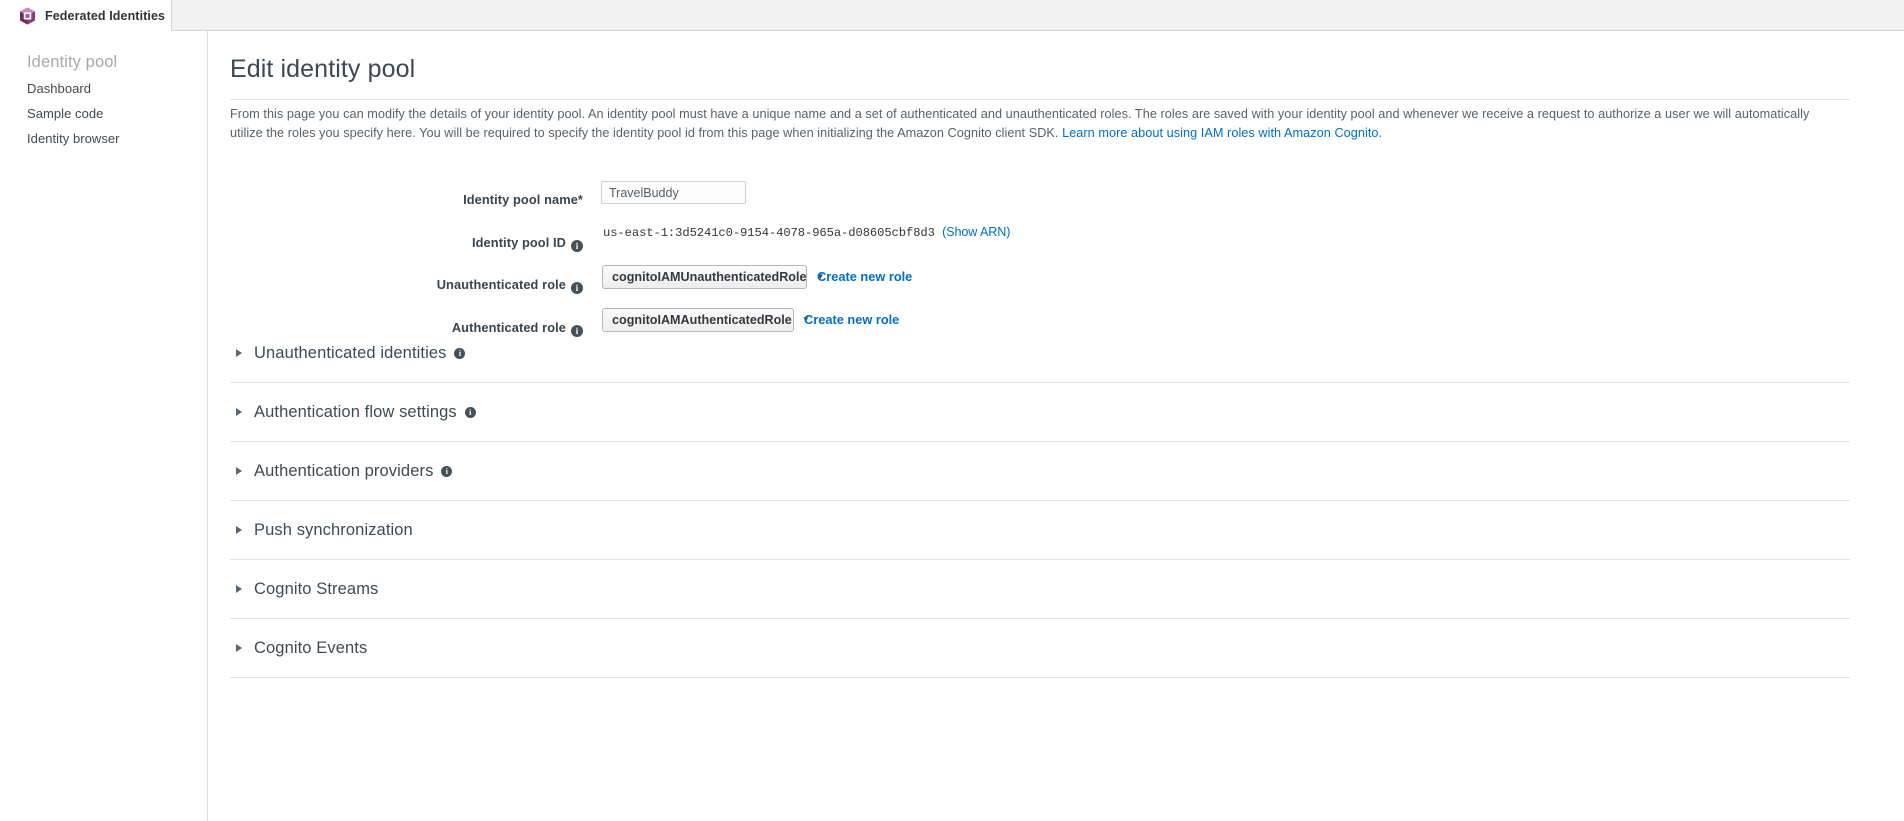  Describe the element at coordinates (864, 276) in the screenshot. I see `create-new-unauth-role-link: Create new role` at that location.